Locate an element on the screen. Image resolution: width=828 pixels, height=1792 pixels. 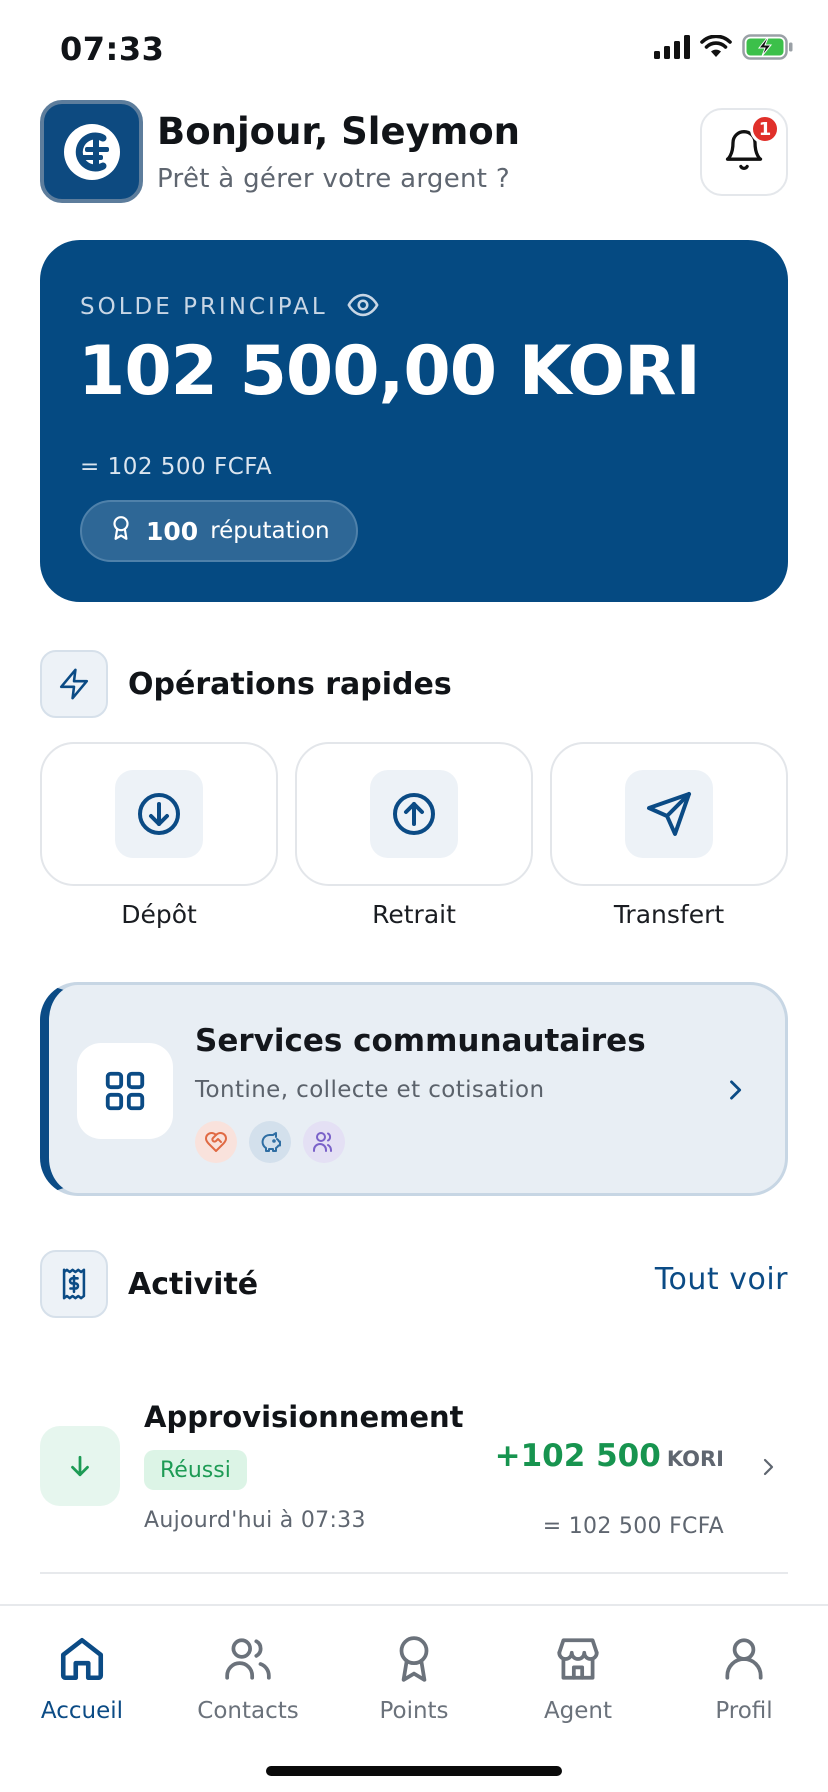
nav-item-profile: Profil is located at coordinates (744, 1679).